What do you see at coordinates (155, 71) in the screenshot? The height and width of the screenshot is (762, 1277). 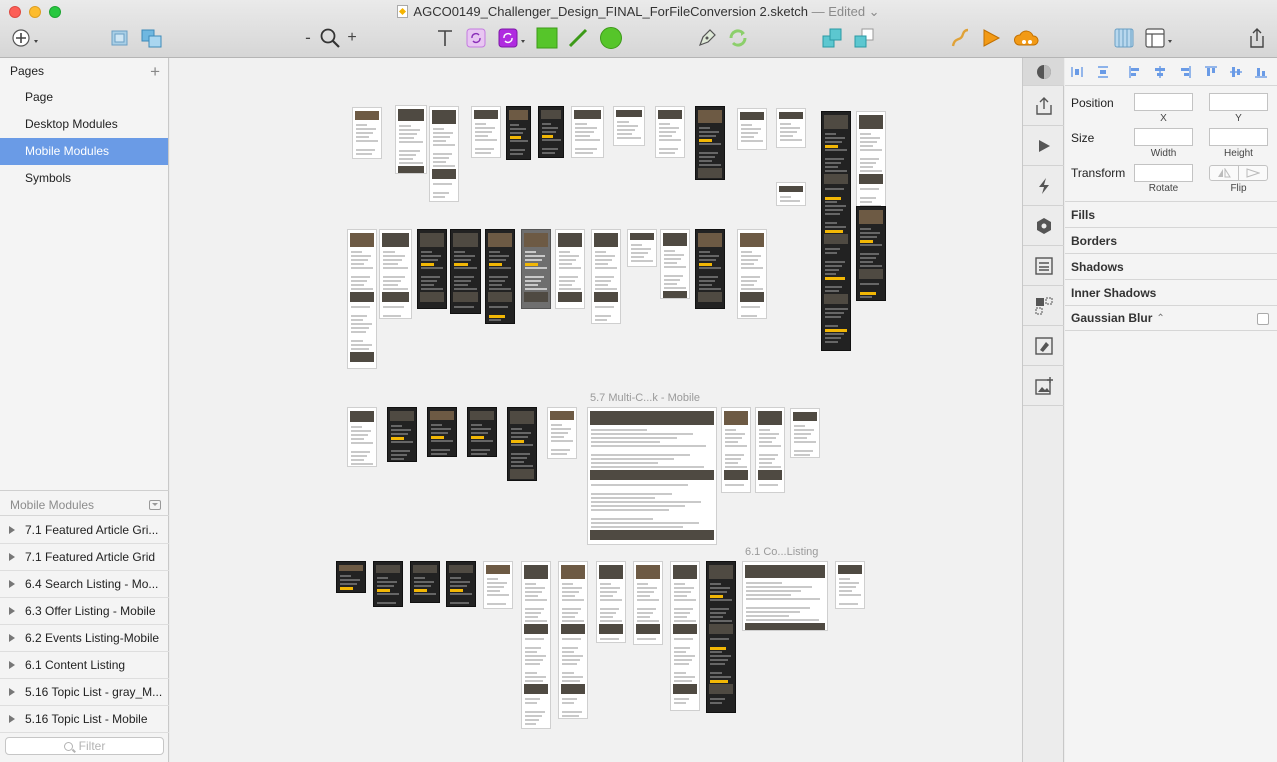 I see `add-page-button: +` at bounding box center [155, 71].